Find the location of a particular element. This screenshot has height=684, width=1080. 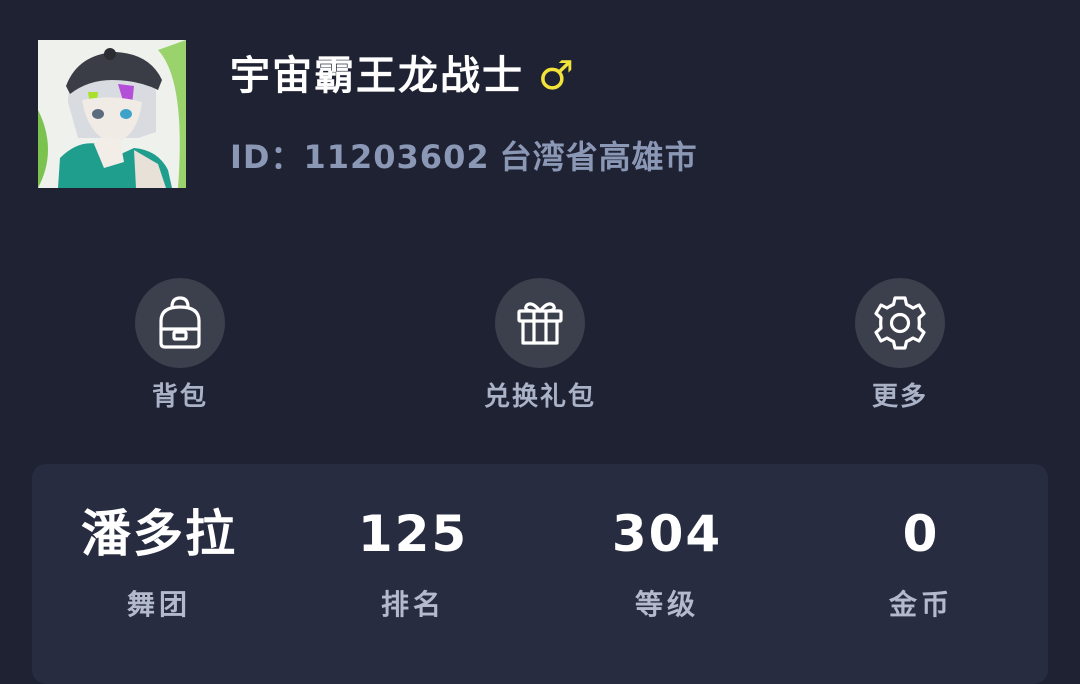

redeem-gift-label: 兑换礼包 is located at coordinates (539, 397).